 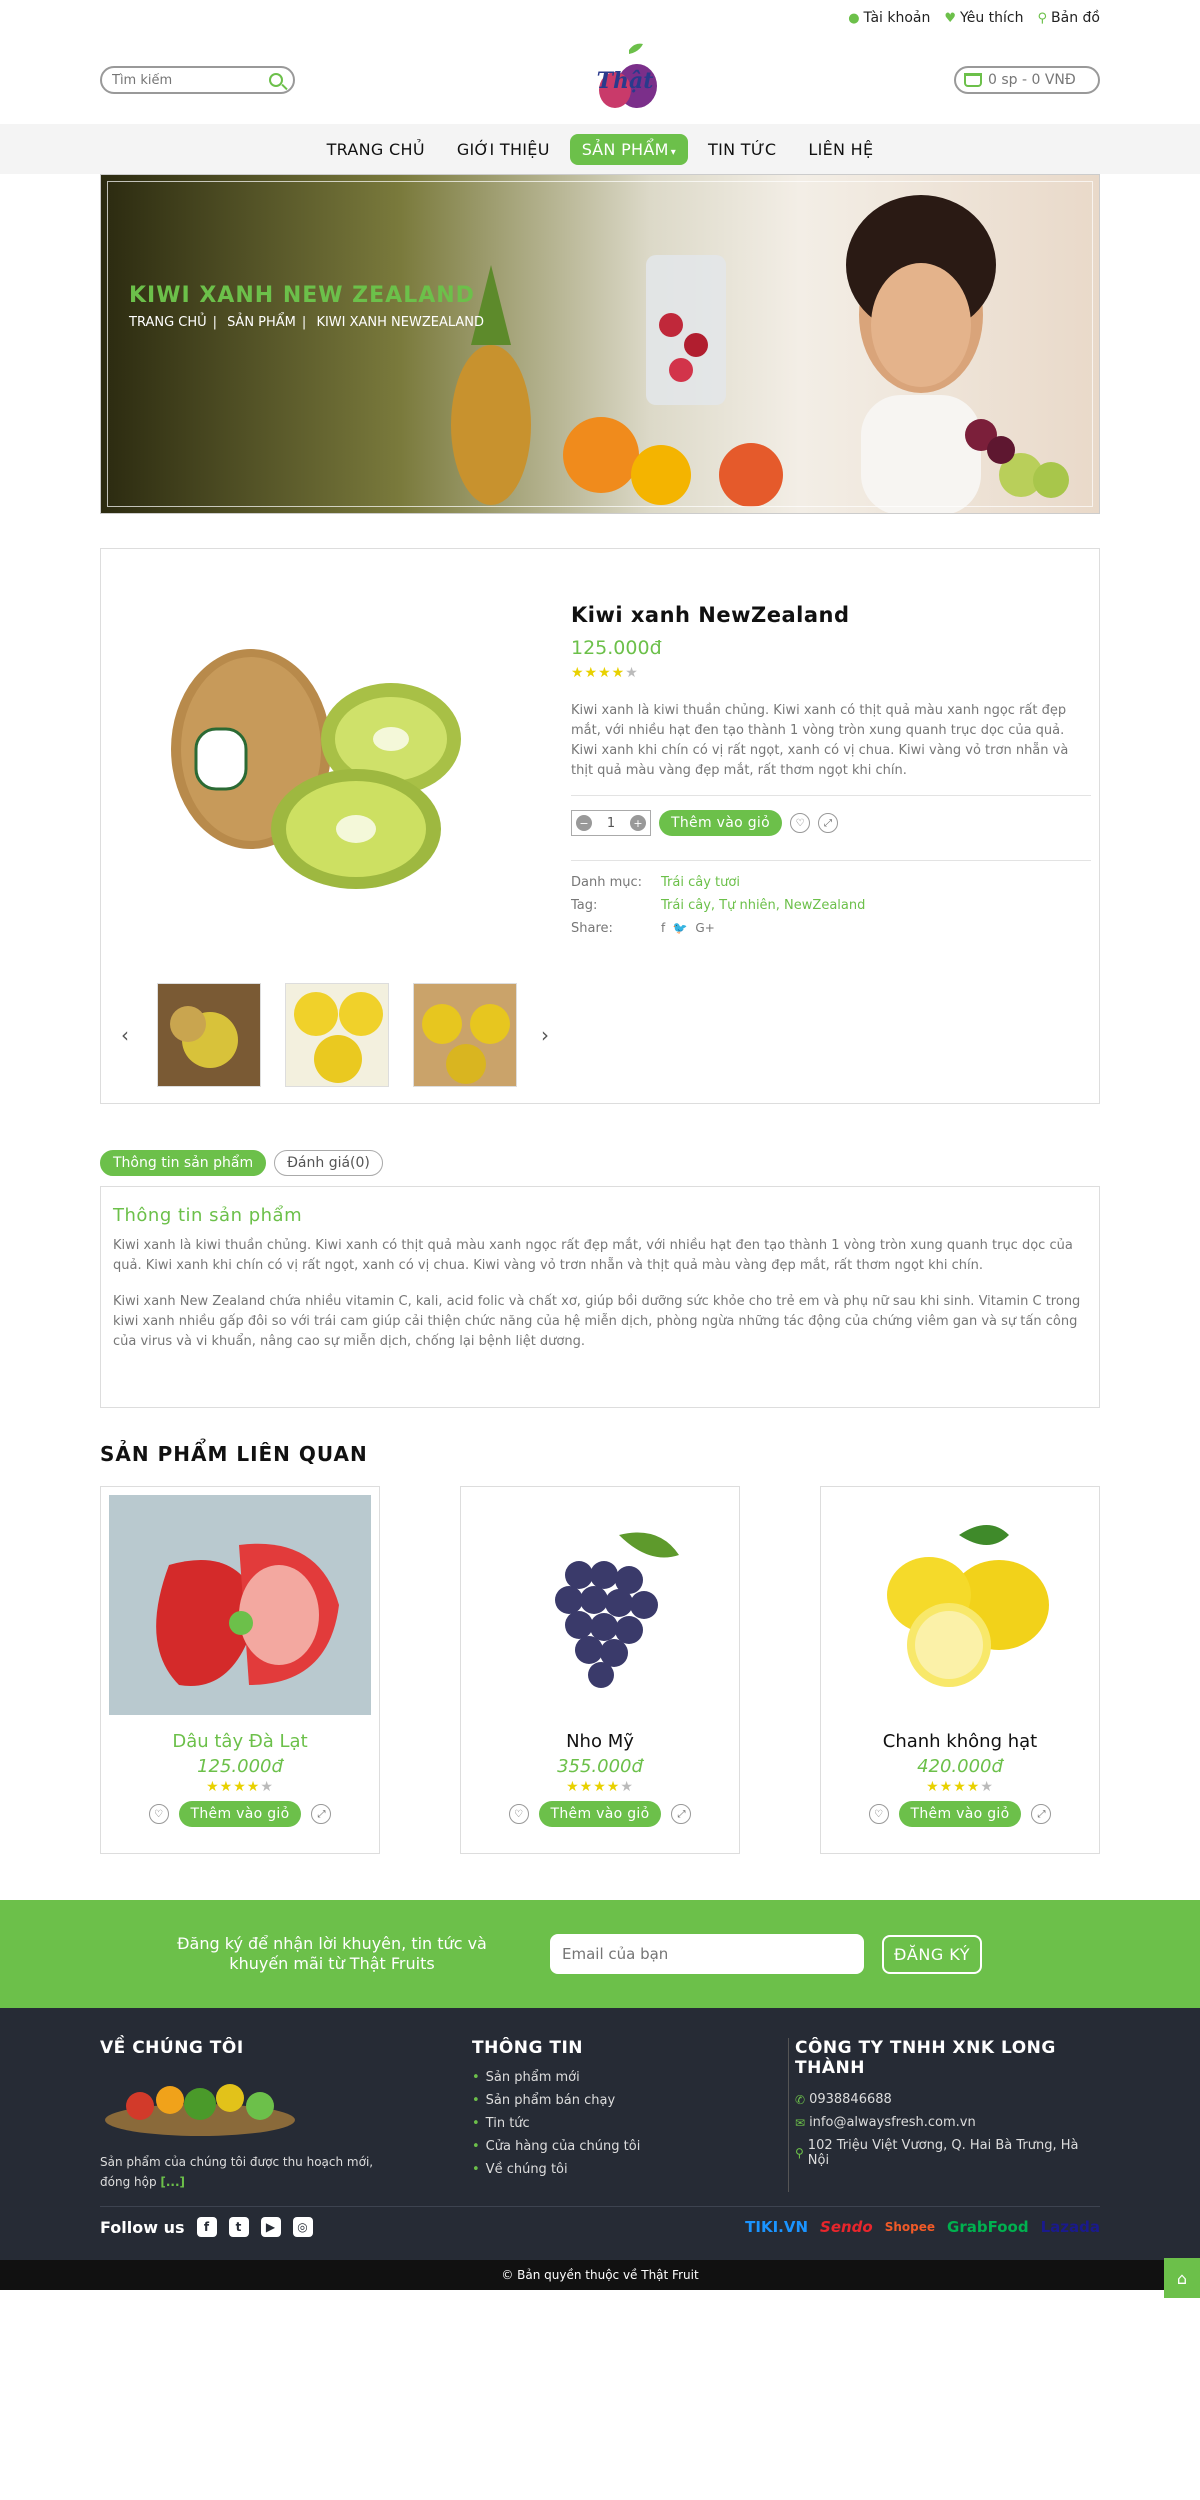 I want to click on footer-link: Sản phẩm bán chạy, so click(x=630, y=2100).